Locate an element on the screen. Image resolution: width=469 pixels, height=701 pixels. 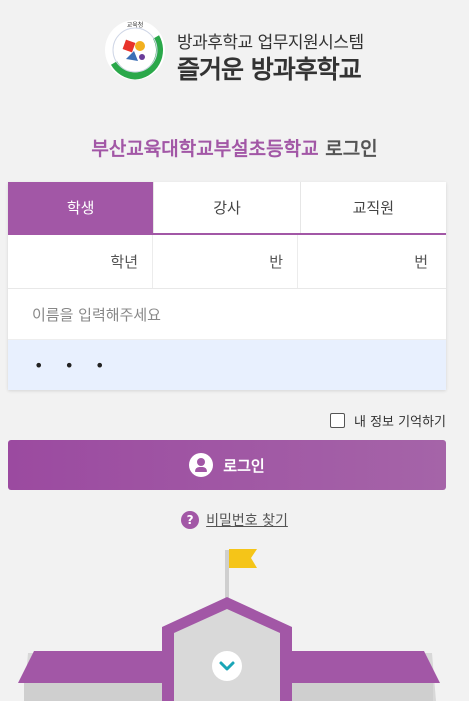
question-icon: ? is located at coordinates (190, 520).